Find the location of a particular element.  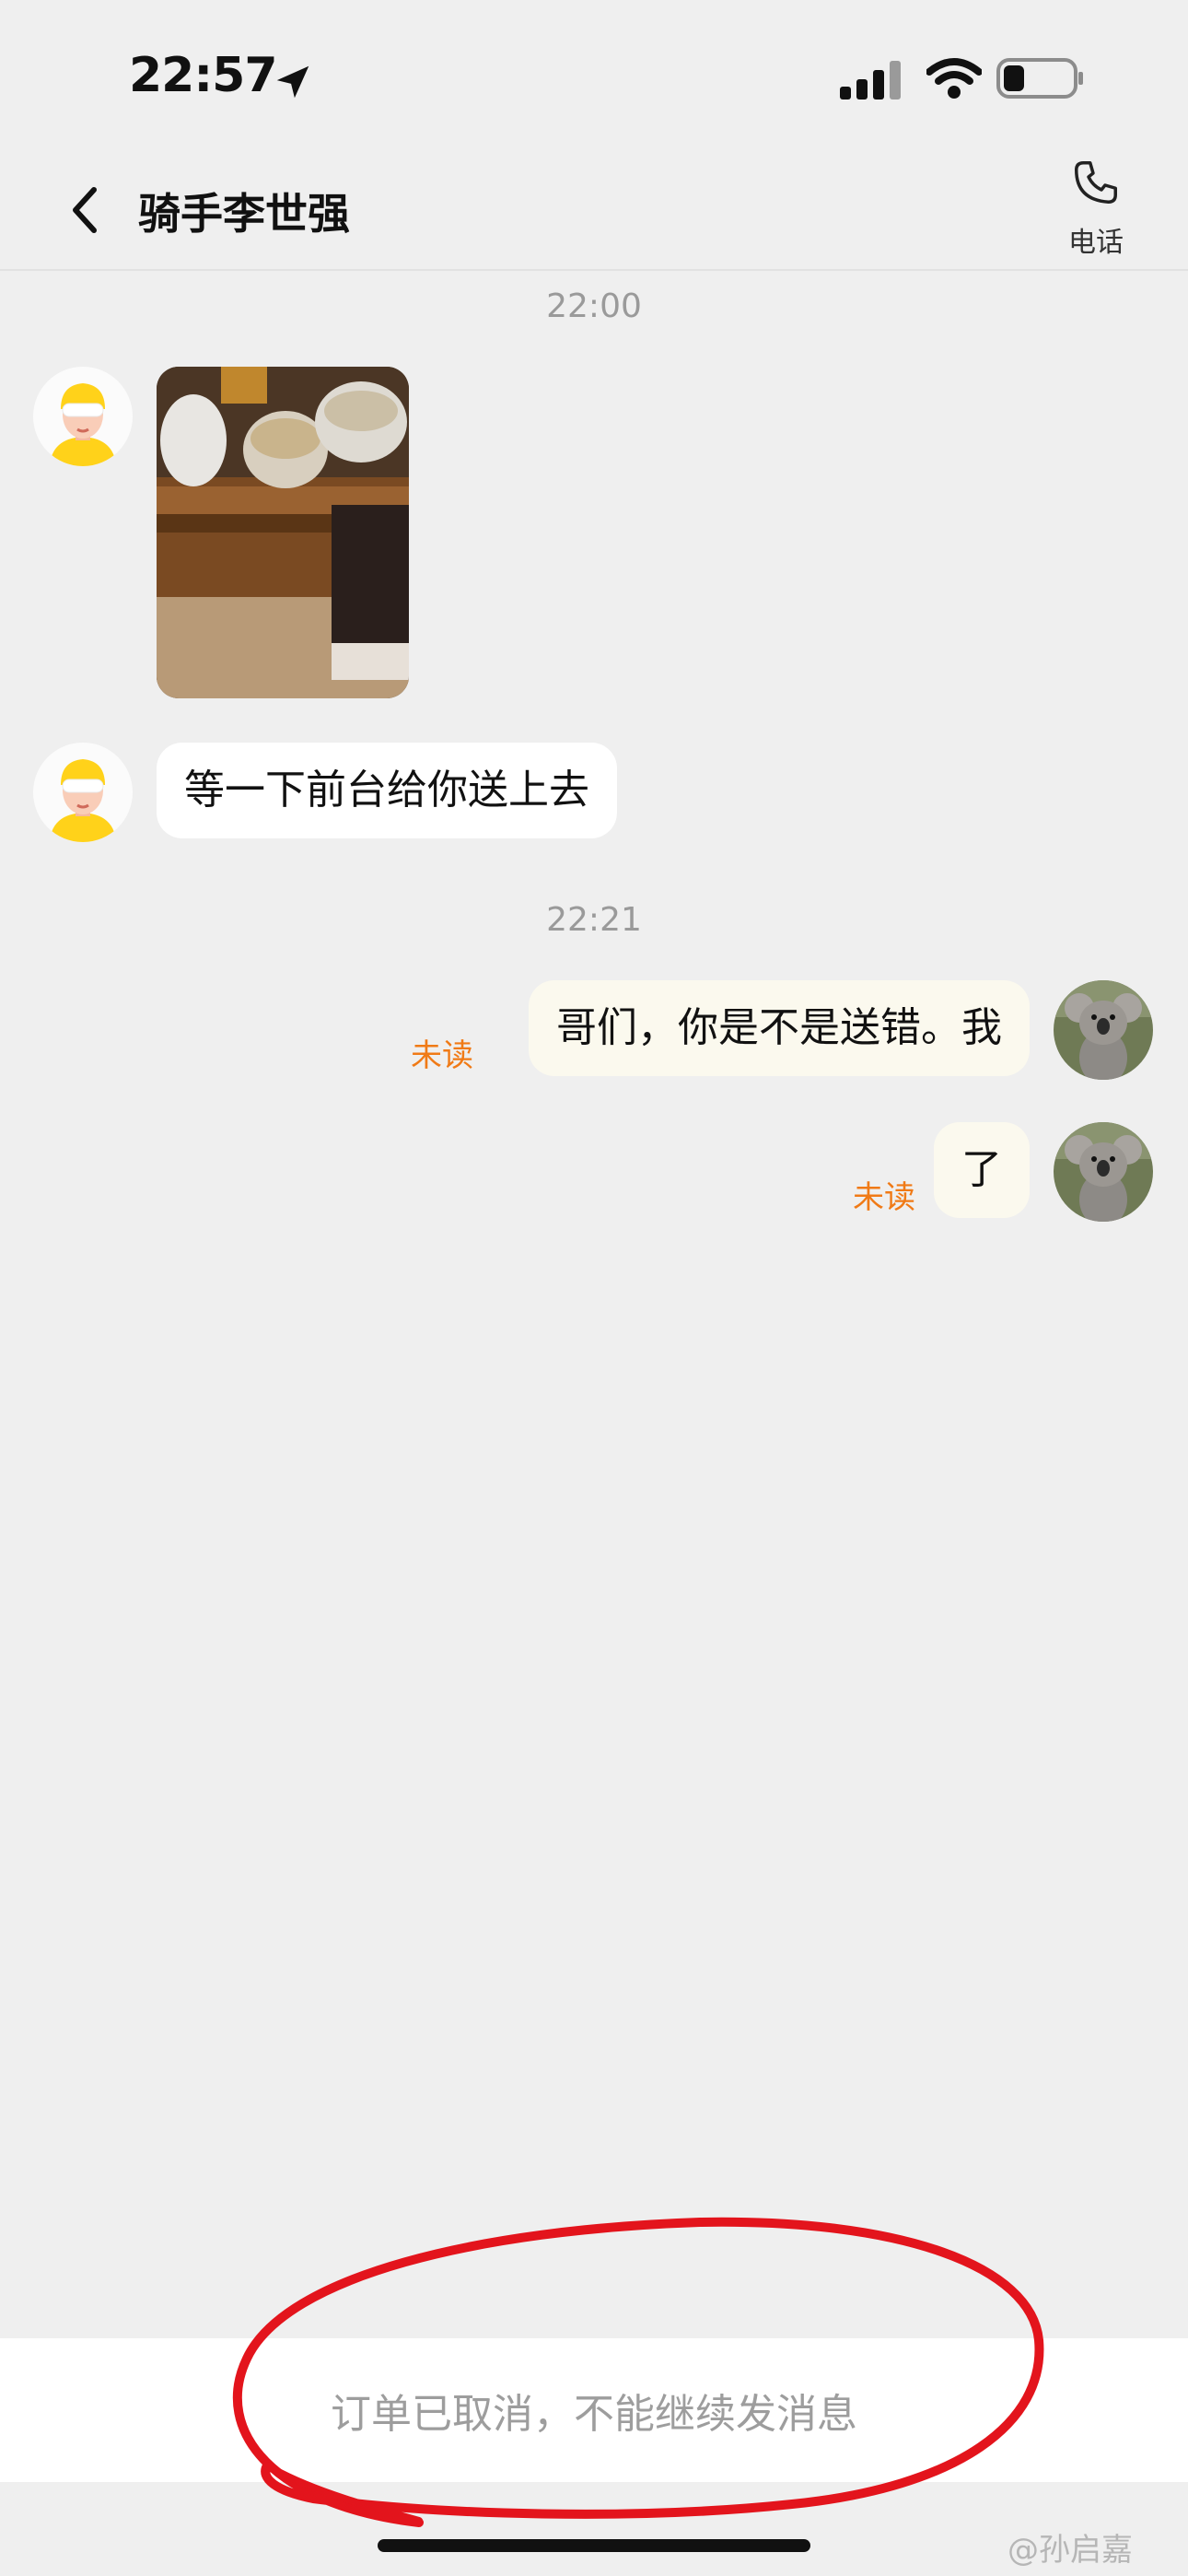

message-timestamp: 22:00 is located at coordinates (594, 306).